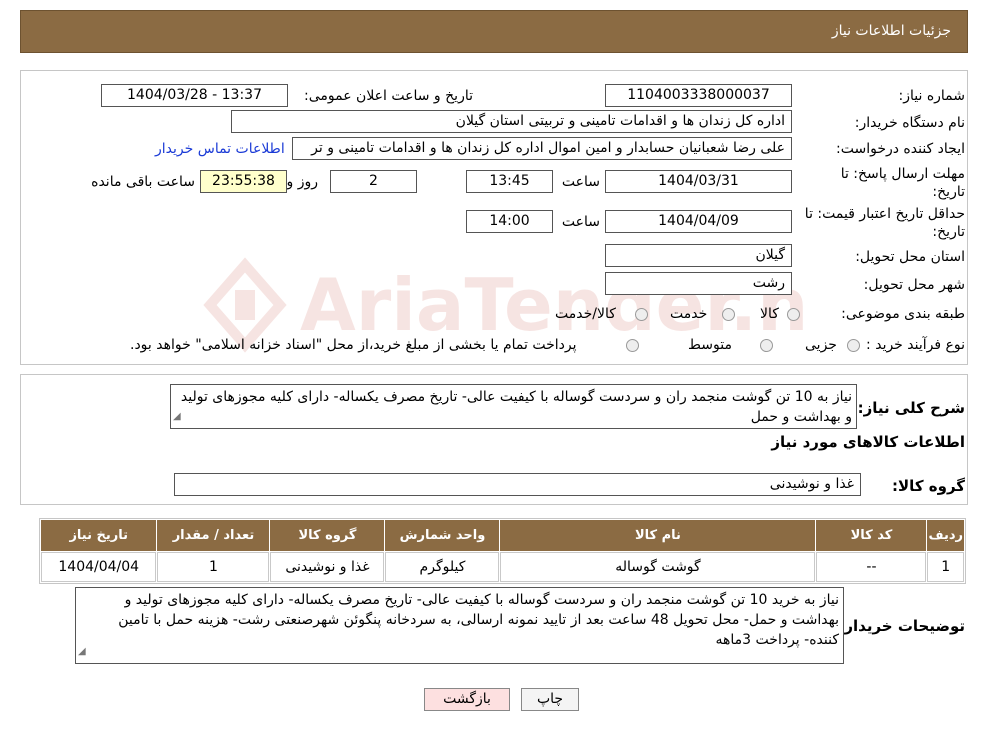 The image size is (985, 733). I want to click on deadline-label-date: تاریخ:, so click(948, 192).